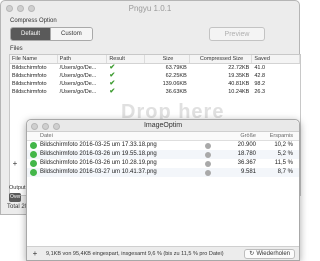  I want to click on size-cell: 36.63KB, so click(176, 92).